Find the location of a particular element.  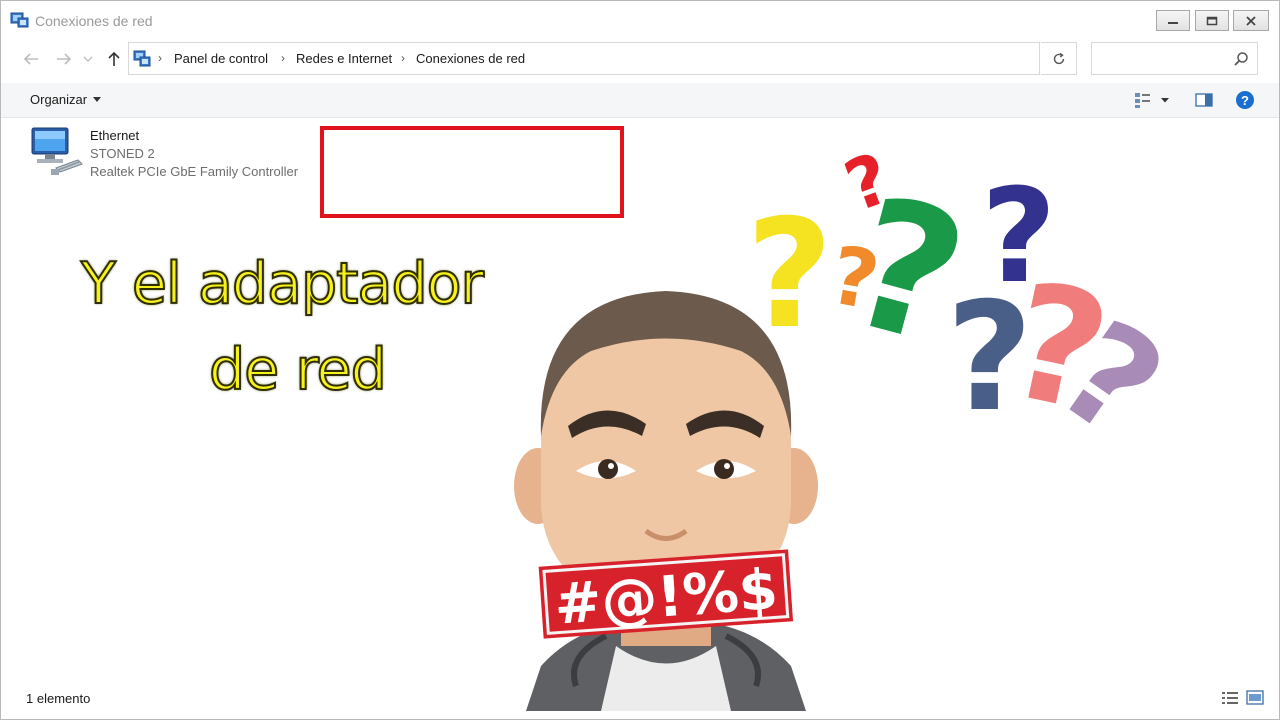

connection-network: STONED 2 is located at coordinates (122, 153).